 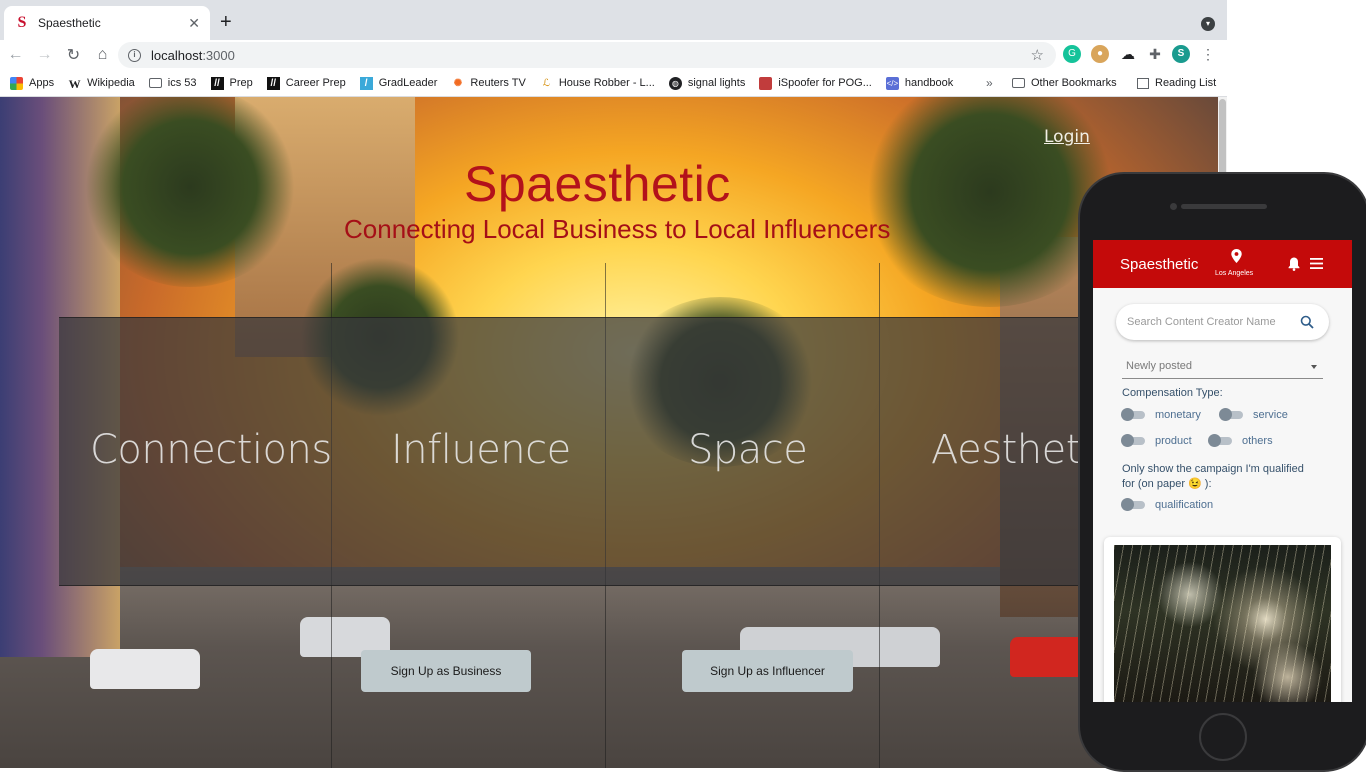 I want to click on campaign-card, so click(x=1222, y=619).